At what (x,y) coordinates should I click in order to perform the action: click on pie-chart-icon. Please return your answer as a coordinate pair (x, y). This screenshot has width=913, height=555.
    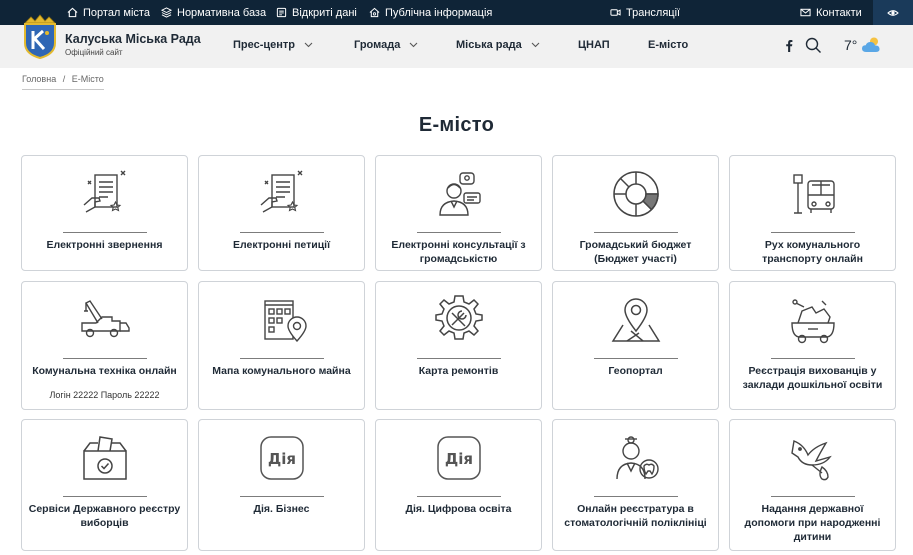
    Looking at the image, I should click on (636, 194).